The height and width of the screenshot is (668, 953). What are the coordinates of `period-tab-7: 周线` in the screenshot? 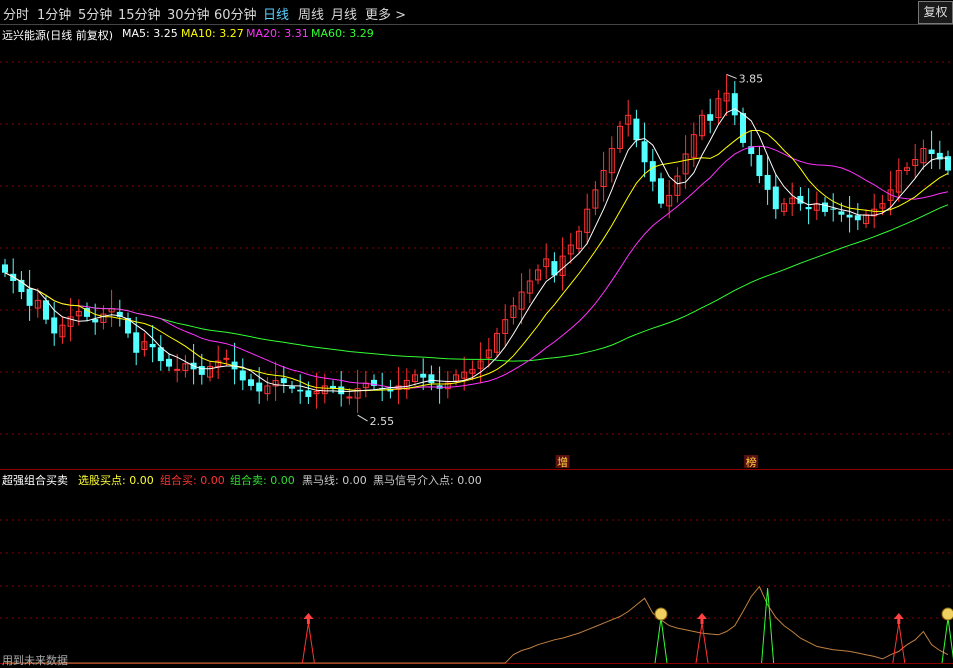 It's located at (311, 13).